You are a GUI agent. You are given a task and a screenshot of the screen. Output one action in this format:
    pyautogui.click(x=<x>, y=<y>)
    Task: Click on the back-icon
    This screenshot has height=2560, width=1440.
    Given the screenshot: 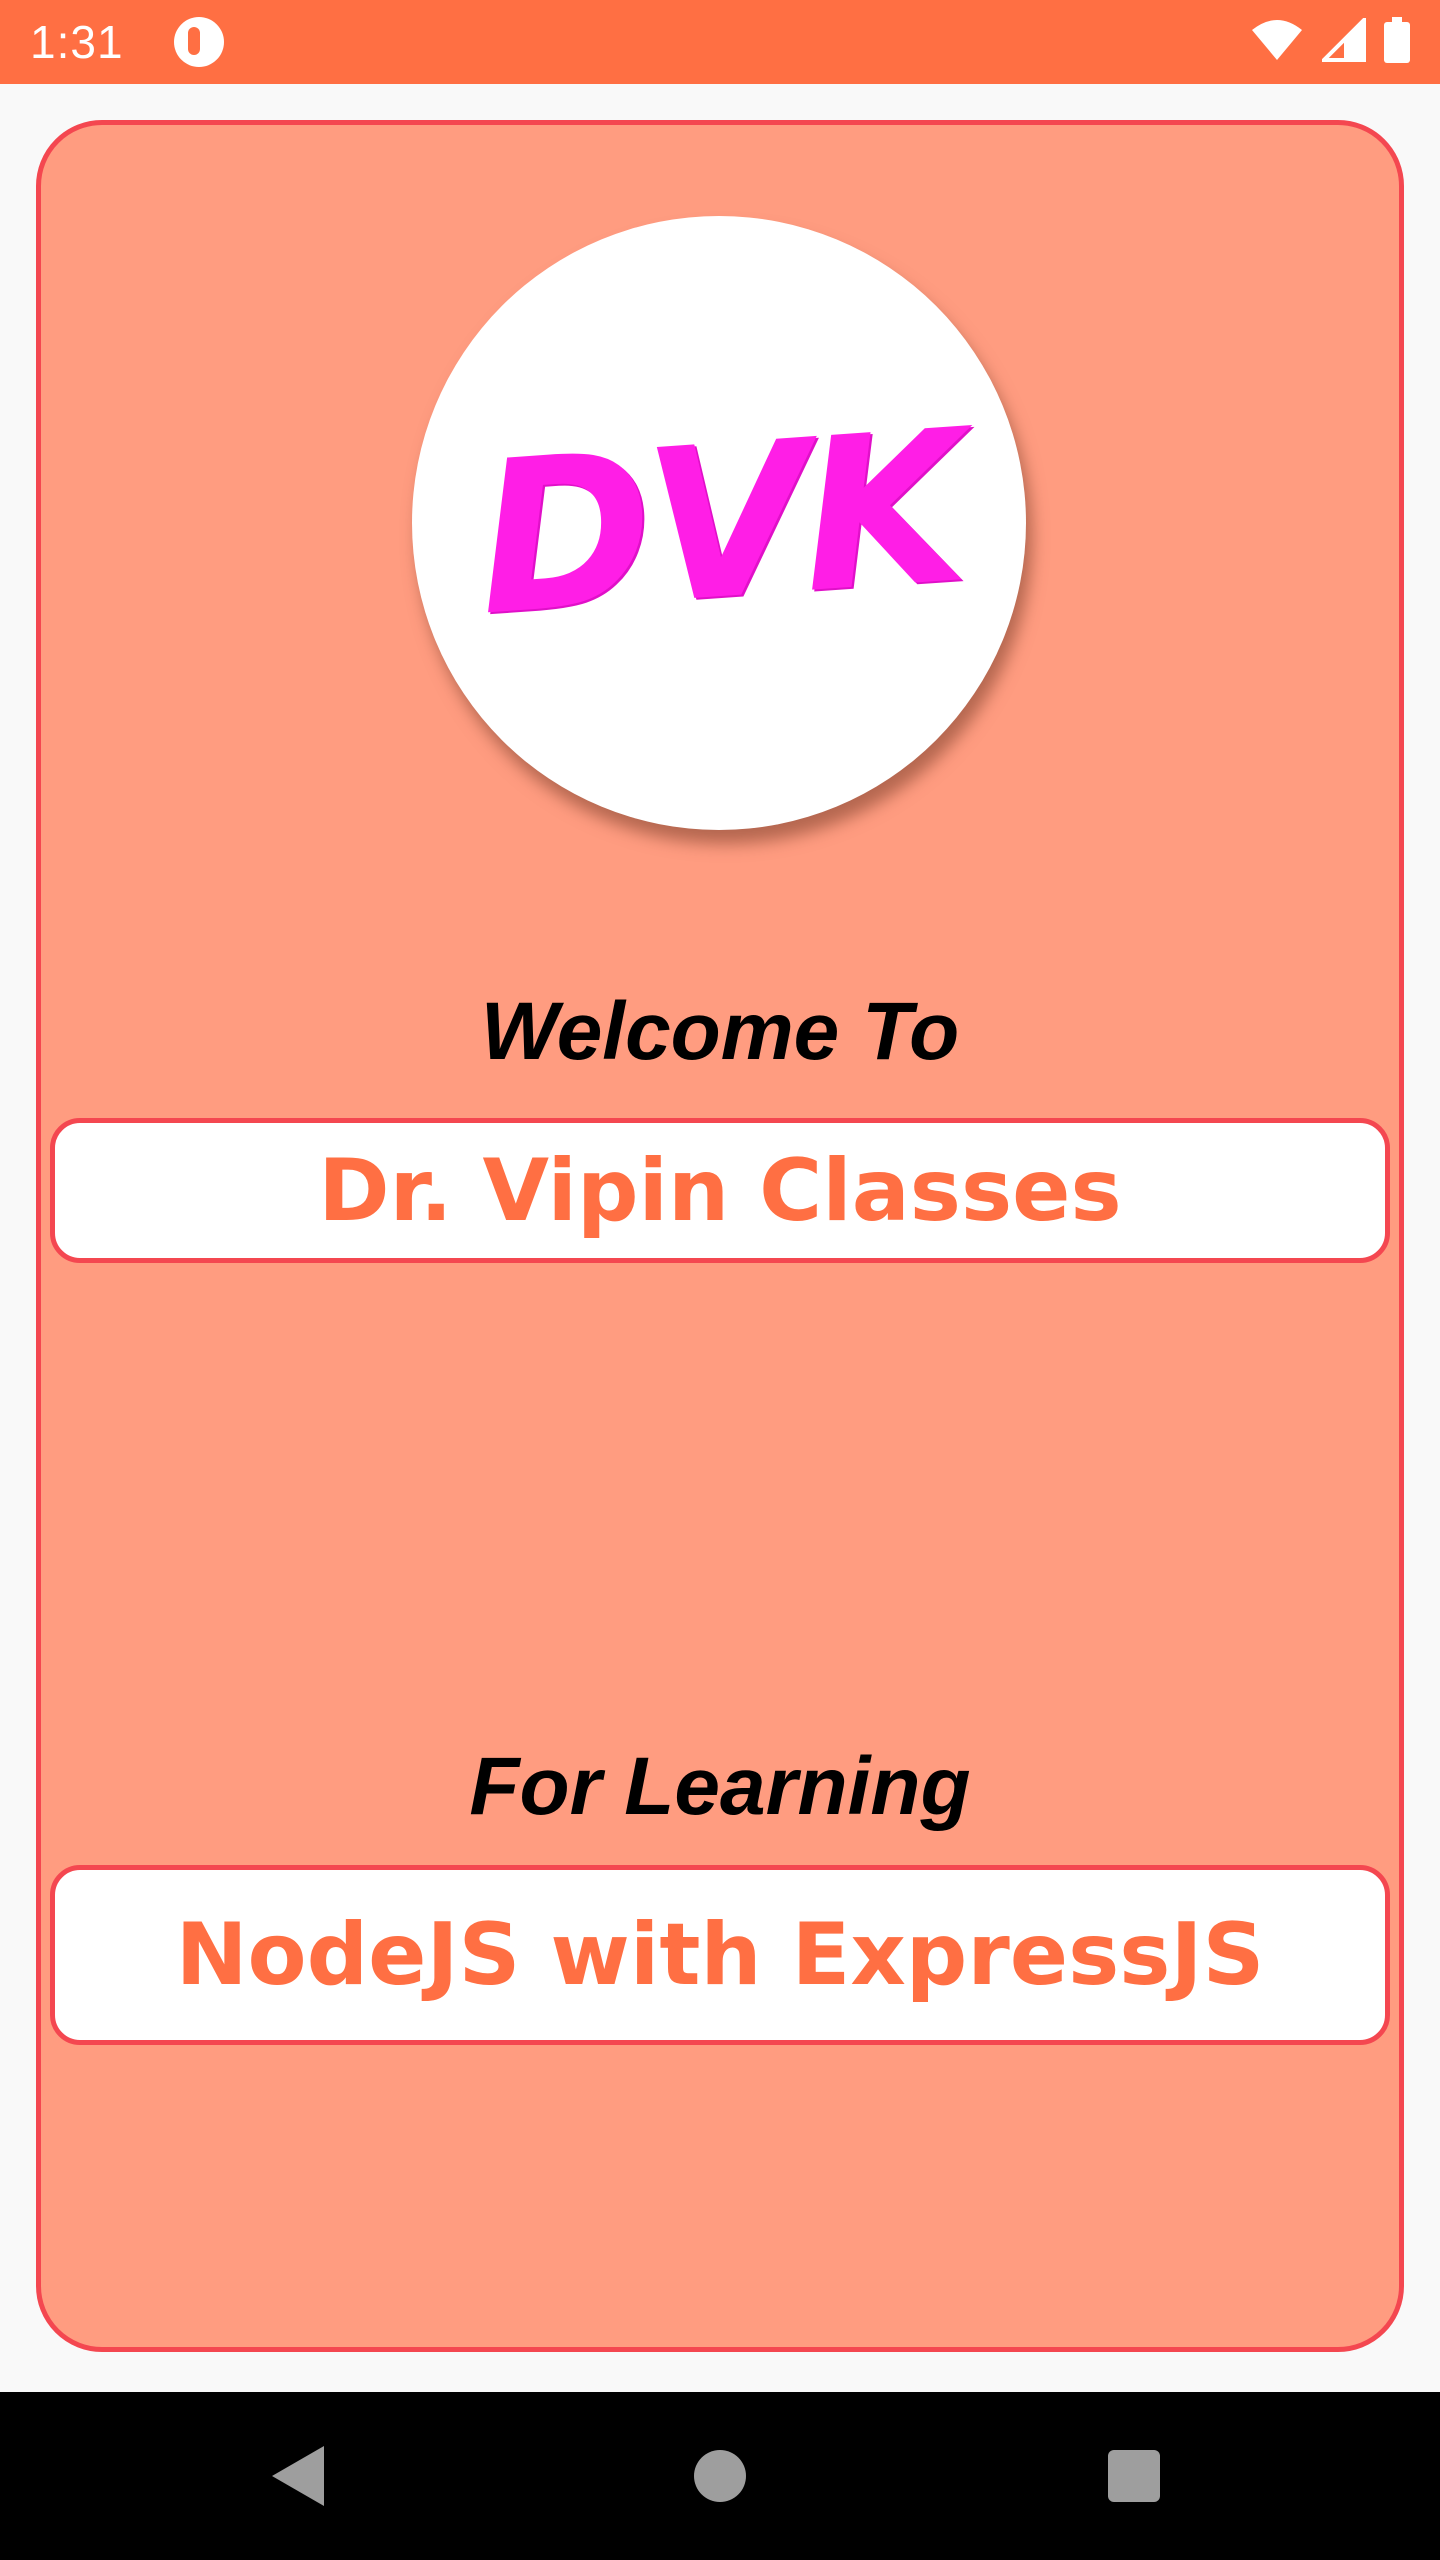 What is the action you would take?
    pyautogui.click(x=298, y=2476)
    